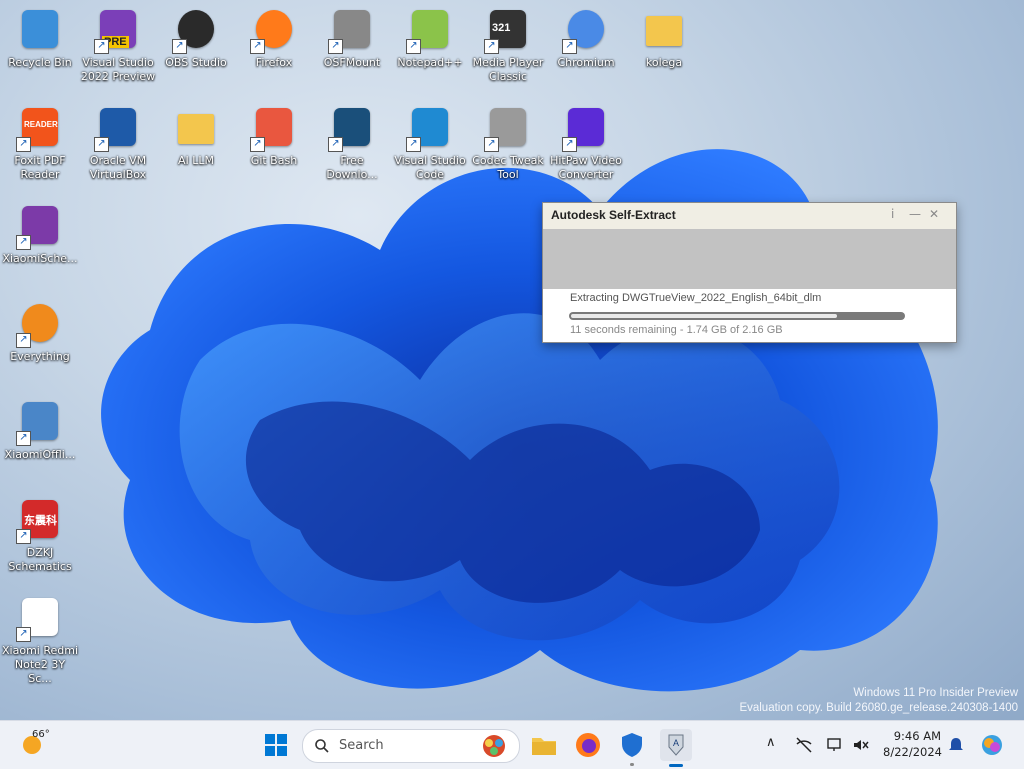  I want to click on desktop-icon-kolega: kolega, so click(664, 38).